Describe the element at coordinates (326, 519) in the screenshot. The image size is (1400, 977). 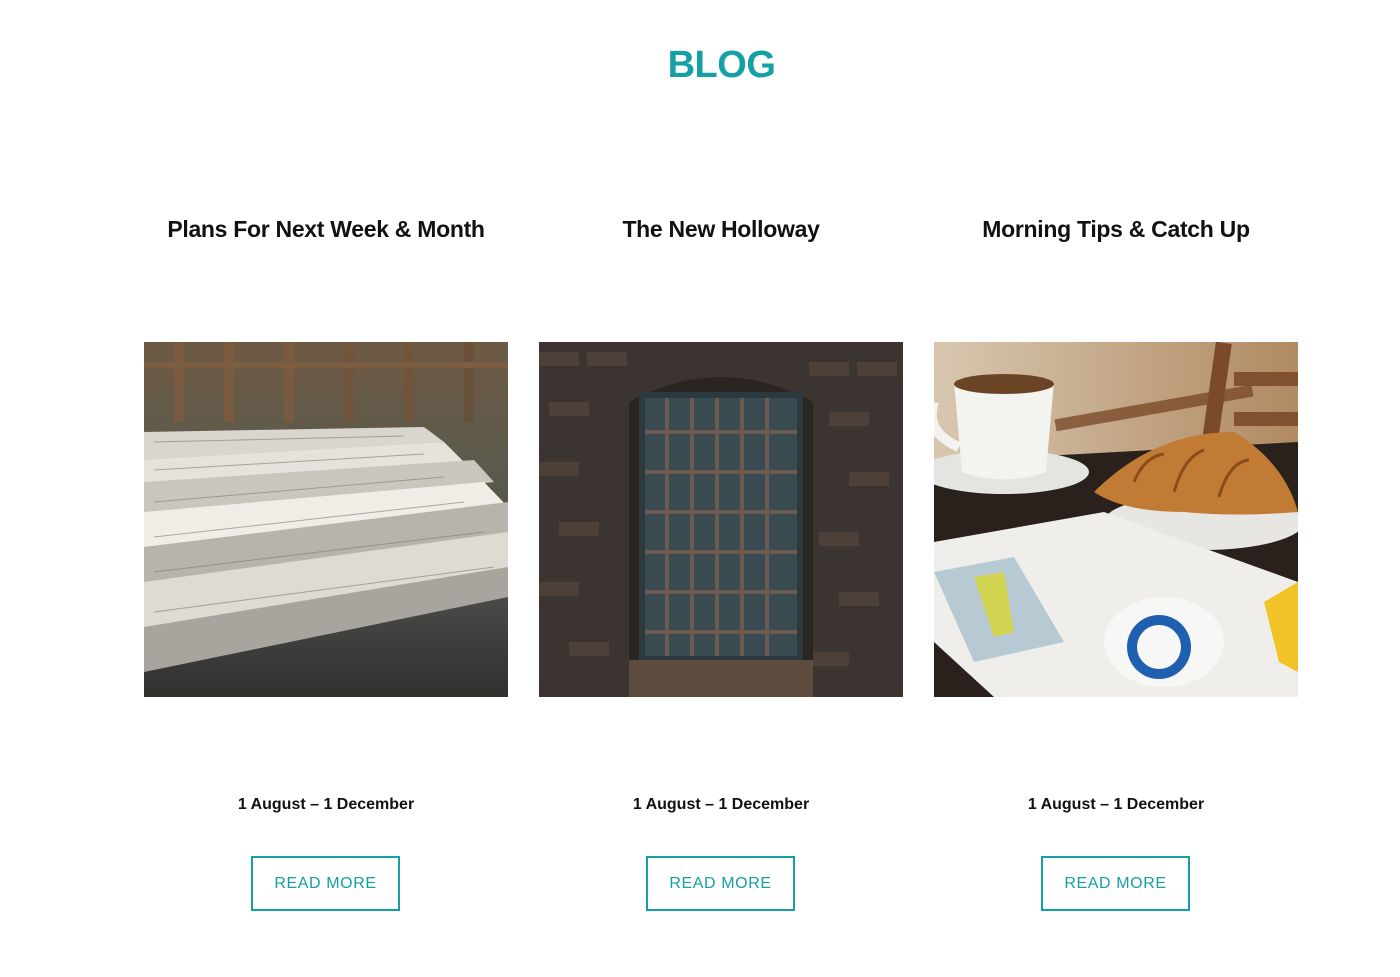
I see `newspapers-photo` at that location.